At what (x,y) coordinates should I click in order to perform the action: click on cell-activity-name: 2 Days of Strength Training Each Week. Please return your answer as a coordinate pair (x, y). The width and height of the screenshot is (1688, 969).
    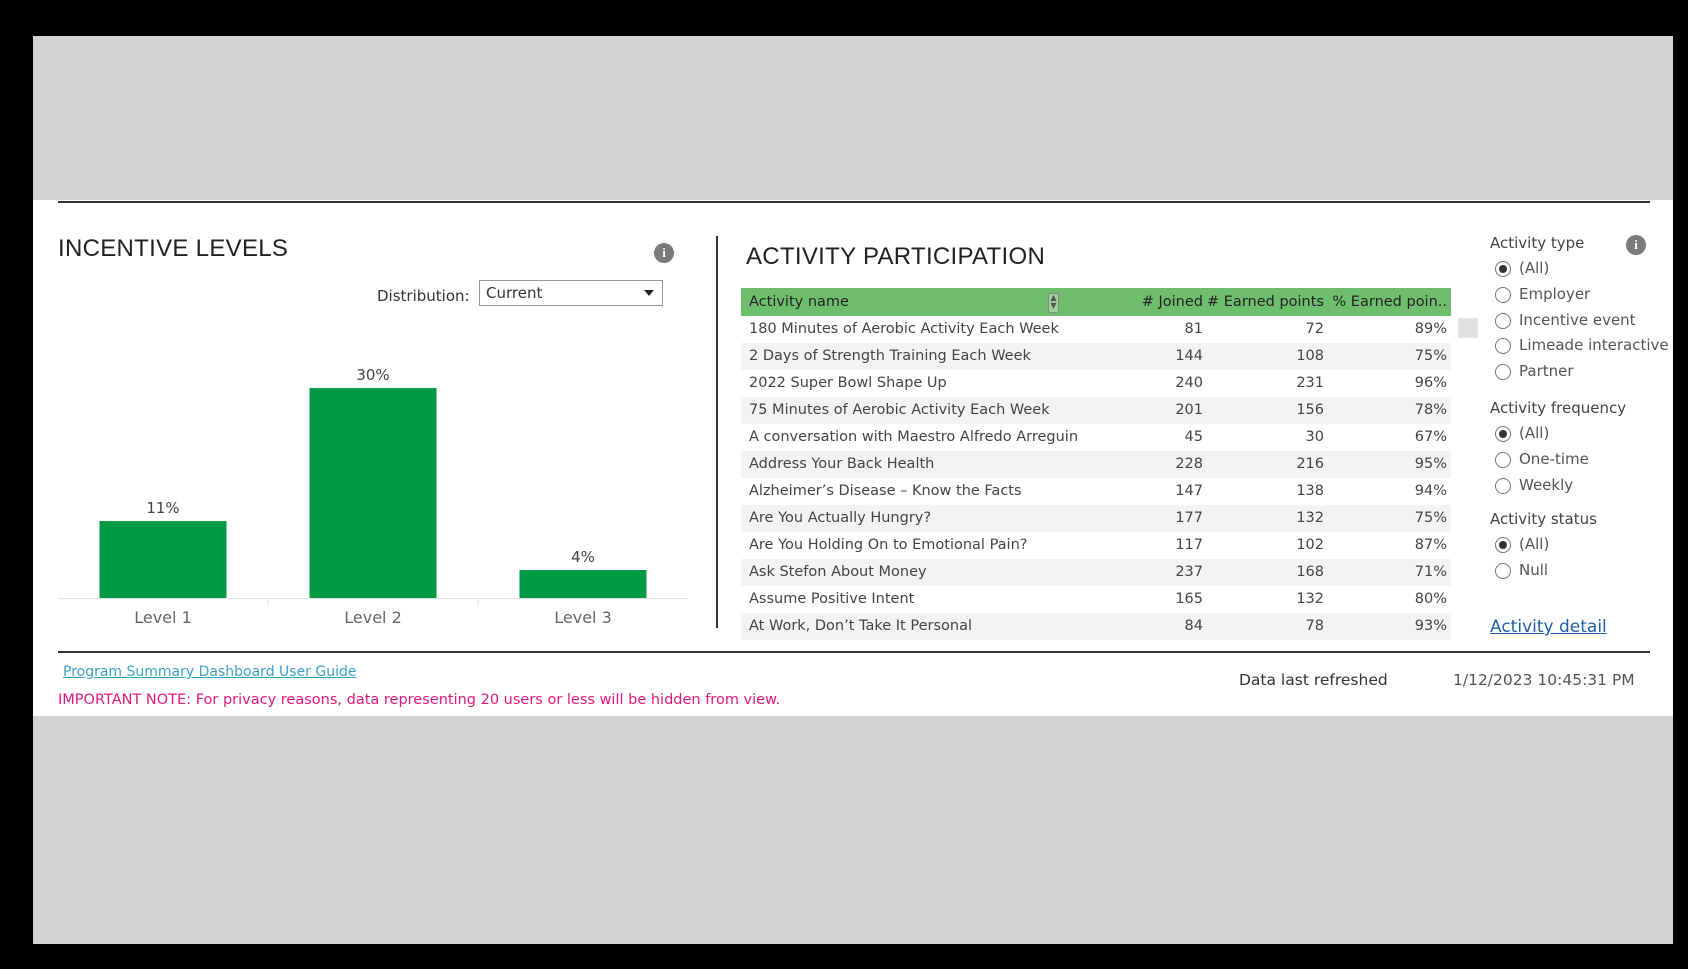
    Looking at the image, I should click on (890, 356).